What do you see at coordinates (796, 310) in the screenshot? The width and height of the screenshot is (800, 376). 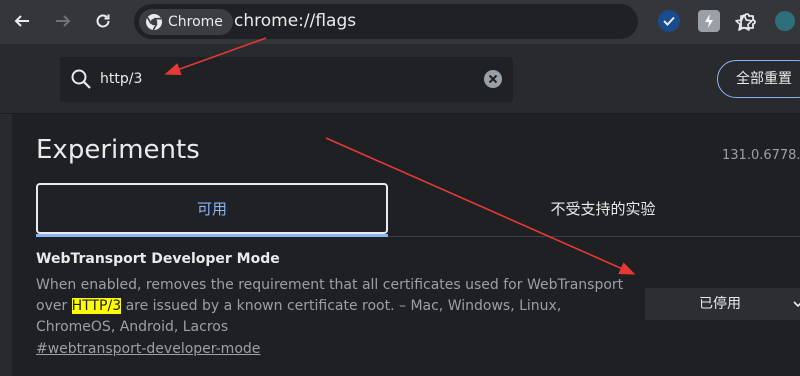 I see `chevron-down-icon` at bounding box center [796, 310].